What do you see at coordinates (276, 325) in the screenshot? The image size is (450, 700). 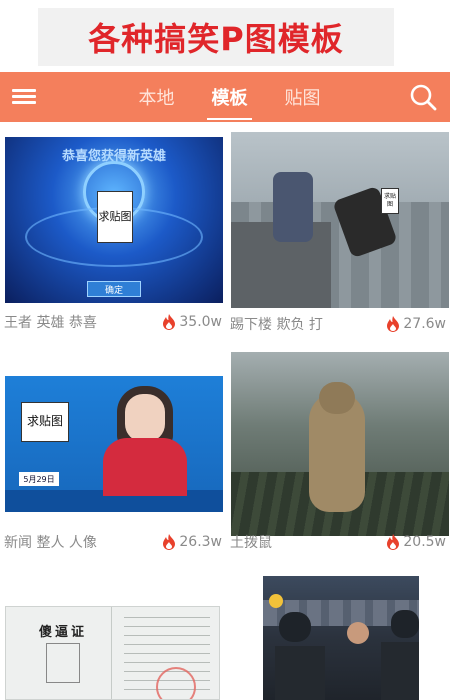 I see `template-tags: 踢下楼 欺负 打` at bounding box center [276, 325].